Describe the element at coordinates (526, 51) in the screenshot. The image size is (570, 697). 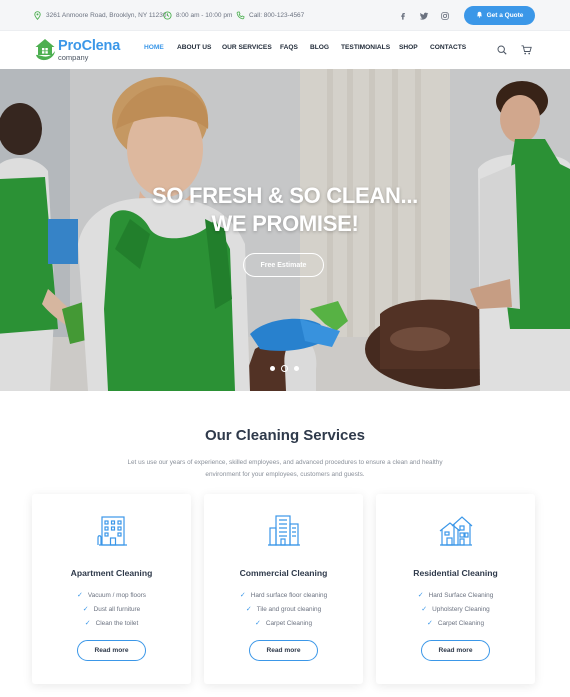
I see `cart-icon` at that location.